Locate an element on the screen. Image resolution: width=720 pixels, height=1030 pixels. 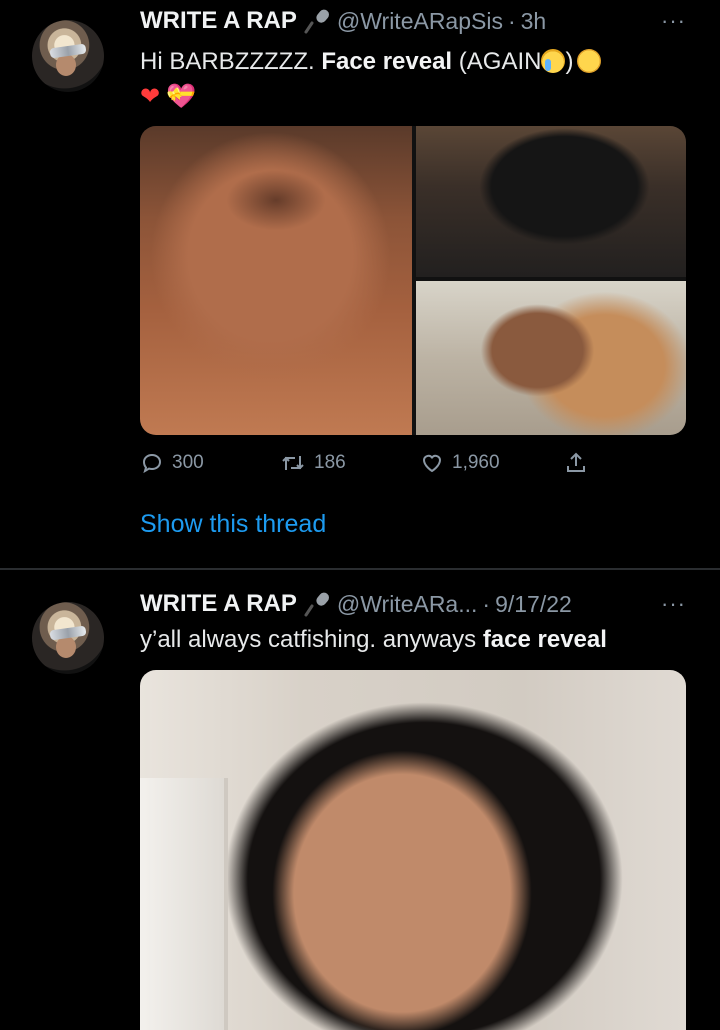
like-count: 1,960 is located at coordinates (476, 462).